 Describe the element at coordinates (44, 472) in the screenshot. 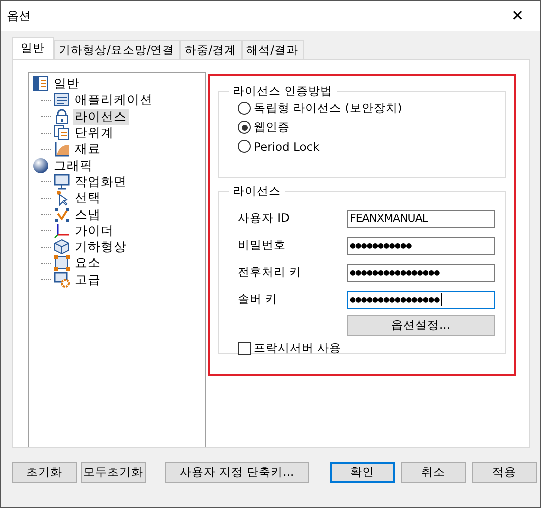

I see `dialog-button: 초기화` at that location.